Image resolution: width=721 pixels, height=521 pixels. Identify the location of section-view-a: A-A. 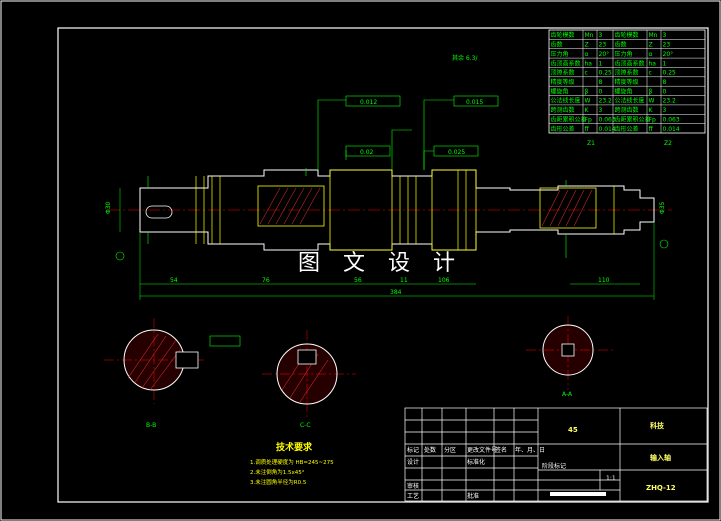
(570, 357).